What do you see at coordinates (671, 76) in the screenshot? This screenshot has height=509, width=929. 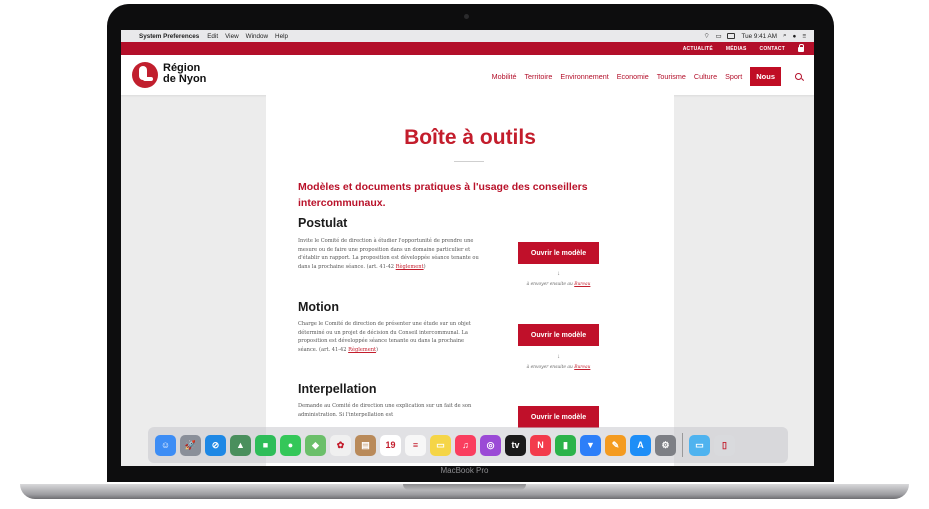 I see `nav-tourisme: Tourisme` at bounding box center [671, 76].